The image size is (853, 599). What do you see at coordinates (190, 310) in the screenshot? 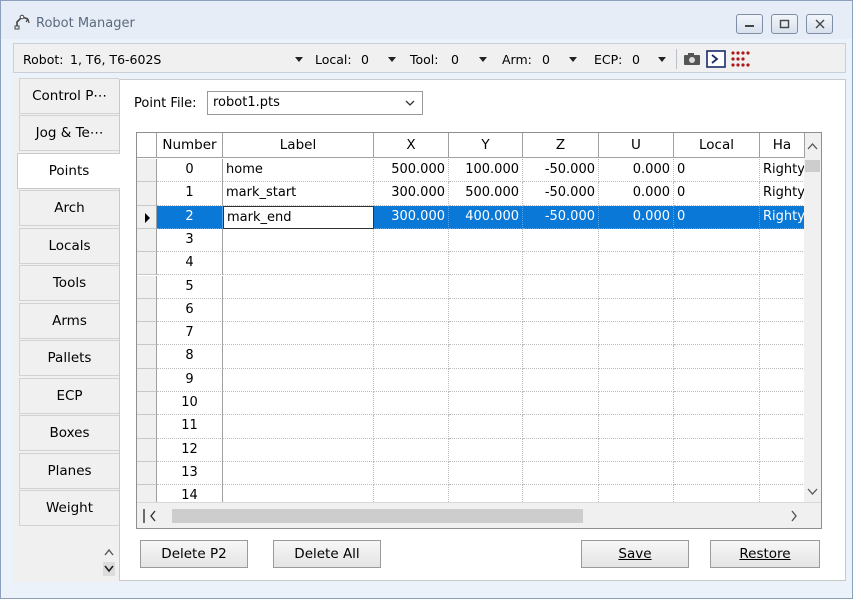
I see `cell-number: 6` at bounding box center [190, 310].